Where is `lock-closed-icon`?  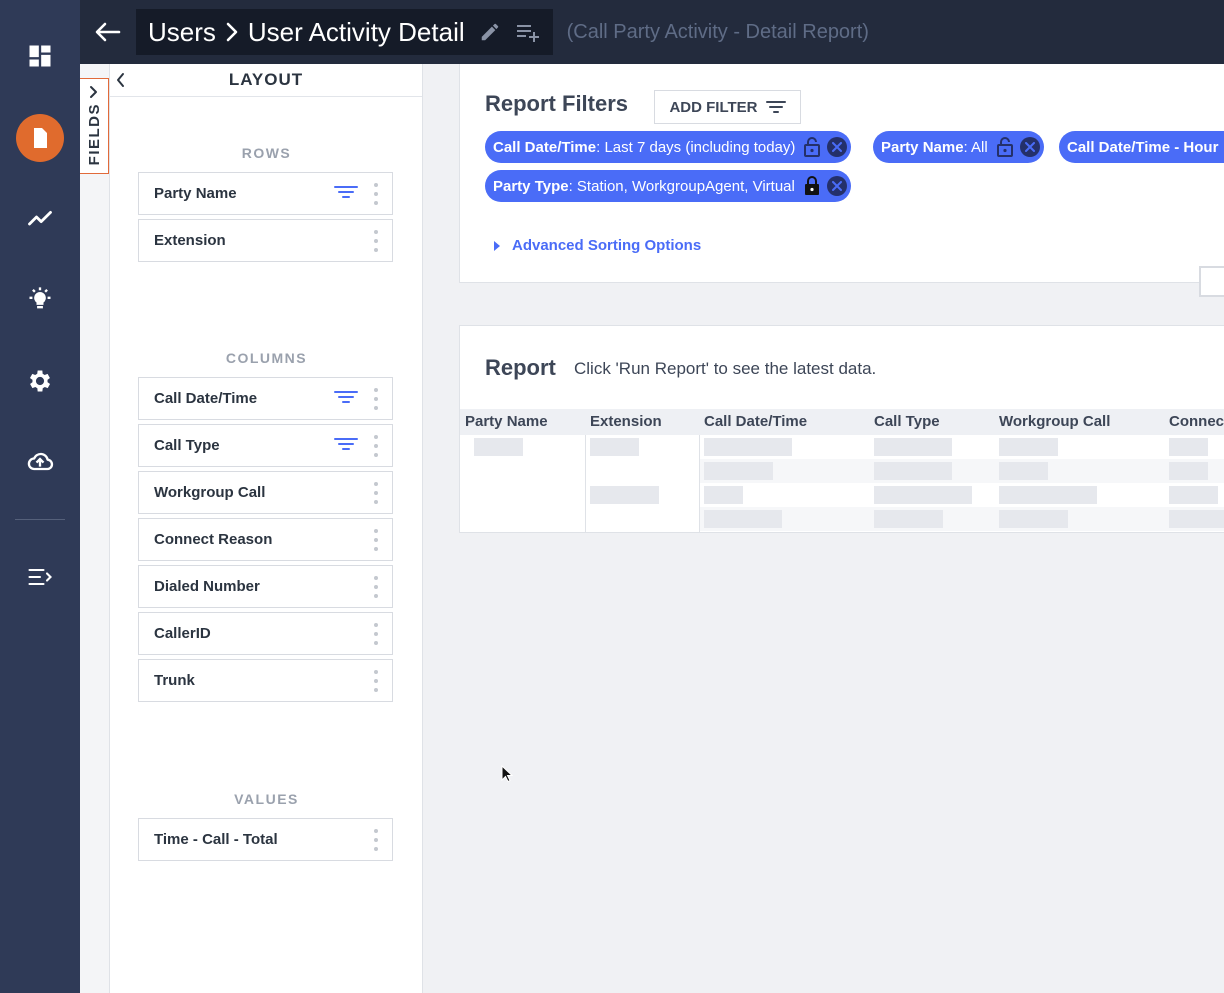
lock-closed-icon is located at coordinates (812, 186).